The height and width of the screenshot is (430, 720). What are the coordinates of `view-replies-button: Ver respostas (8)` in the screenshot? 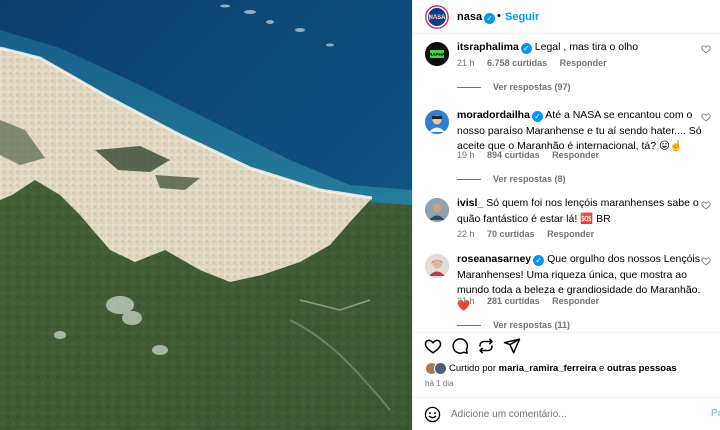 It's located at (511, 179).